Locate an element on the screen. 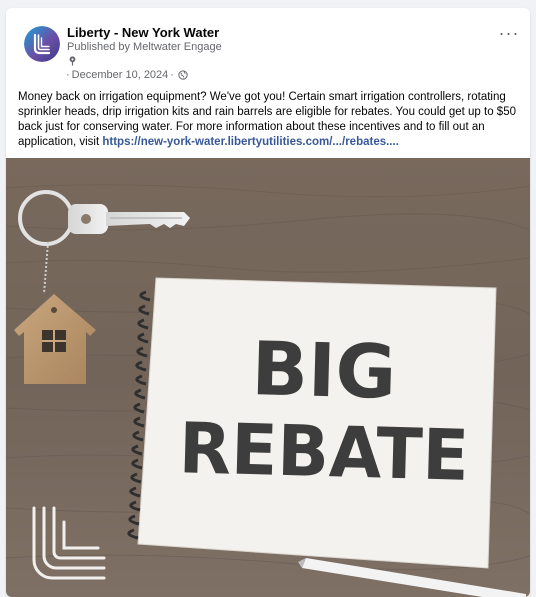 The height and width of the screenshot is (597, 536). headline-rebate: REBATE is located at coordinates (324, 452).